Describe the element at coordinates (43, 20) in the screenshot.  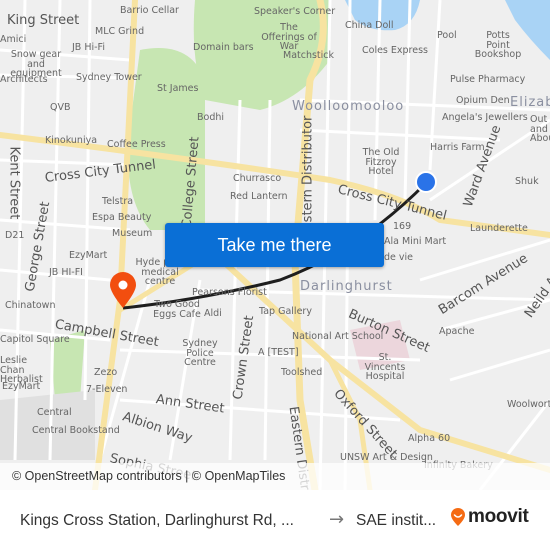
I see `street-king: King Street` at that location.